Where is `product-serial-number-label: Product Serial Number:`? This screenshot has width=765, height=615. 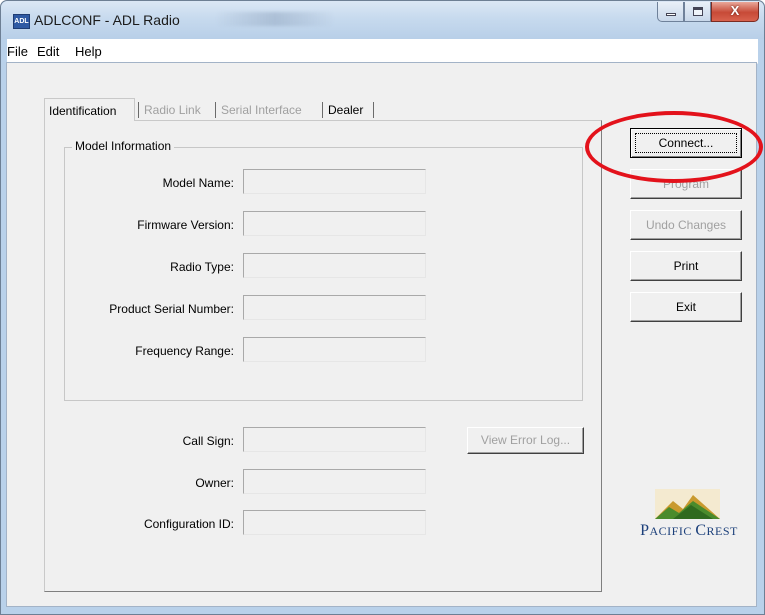
product-serial-number-label: Product Serial Number: is located at coordinates (171, 309).